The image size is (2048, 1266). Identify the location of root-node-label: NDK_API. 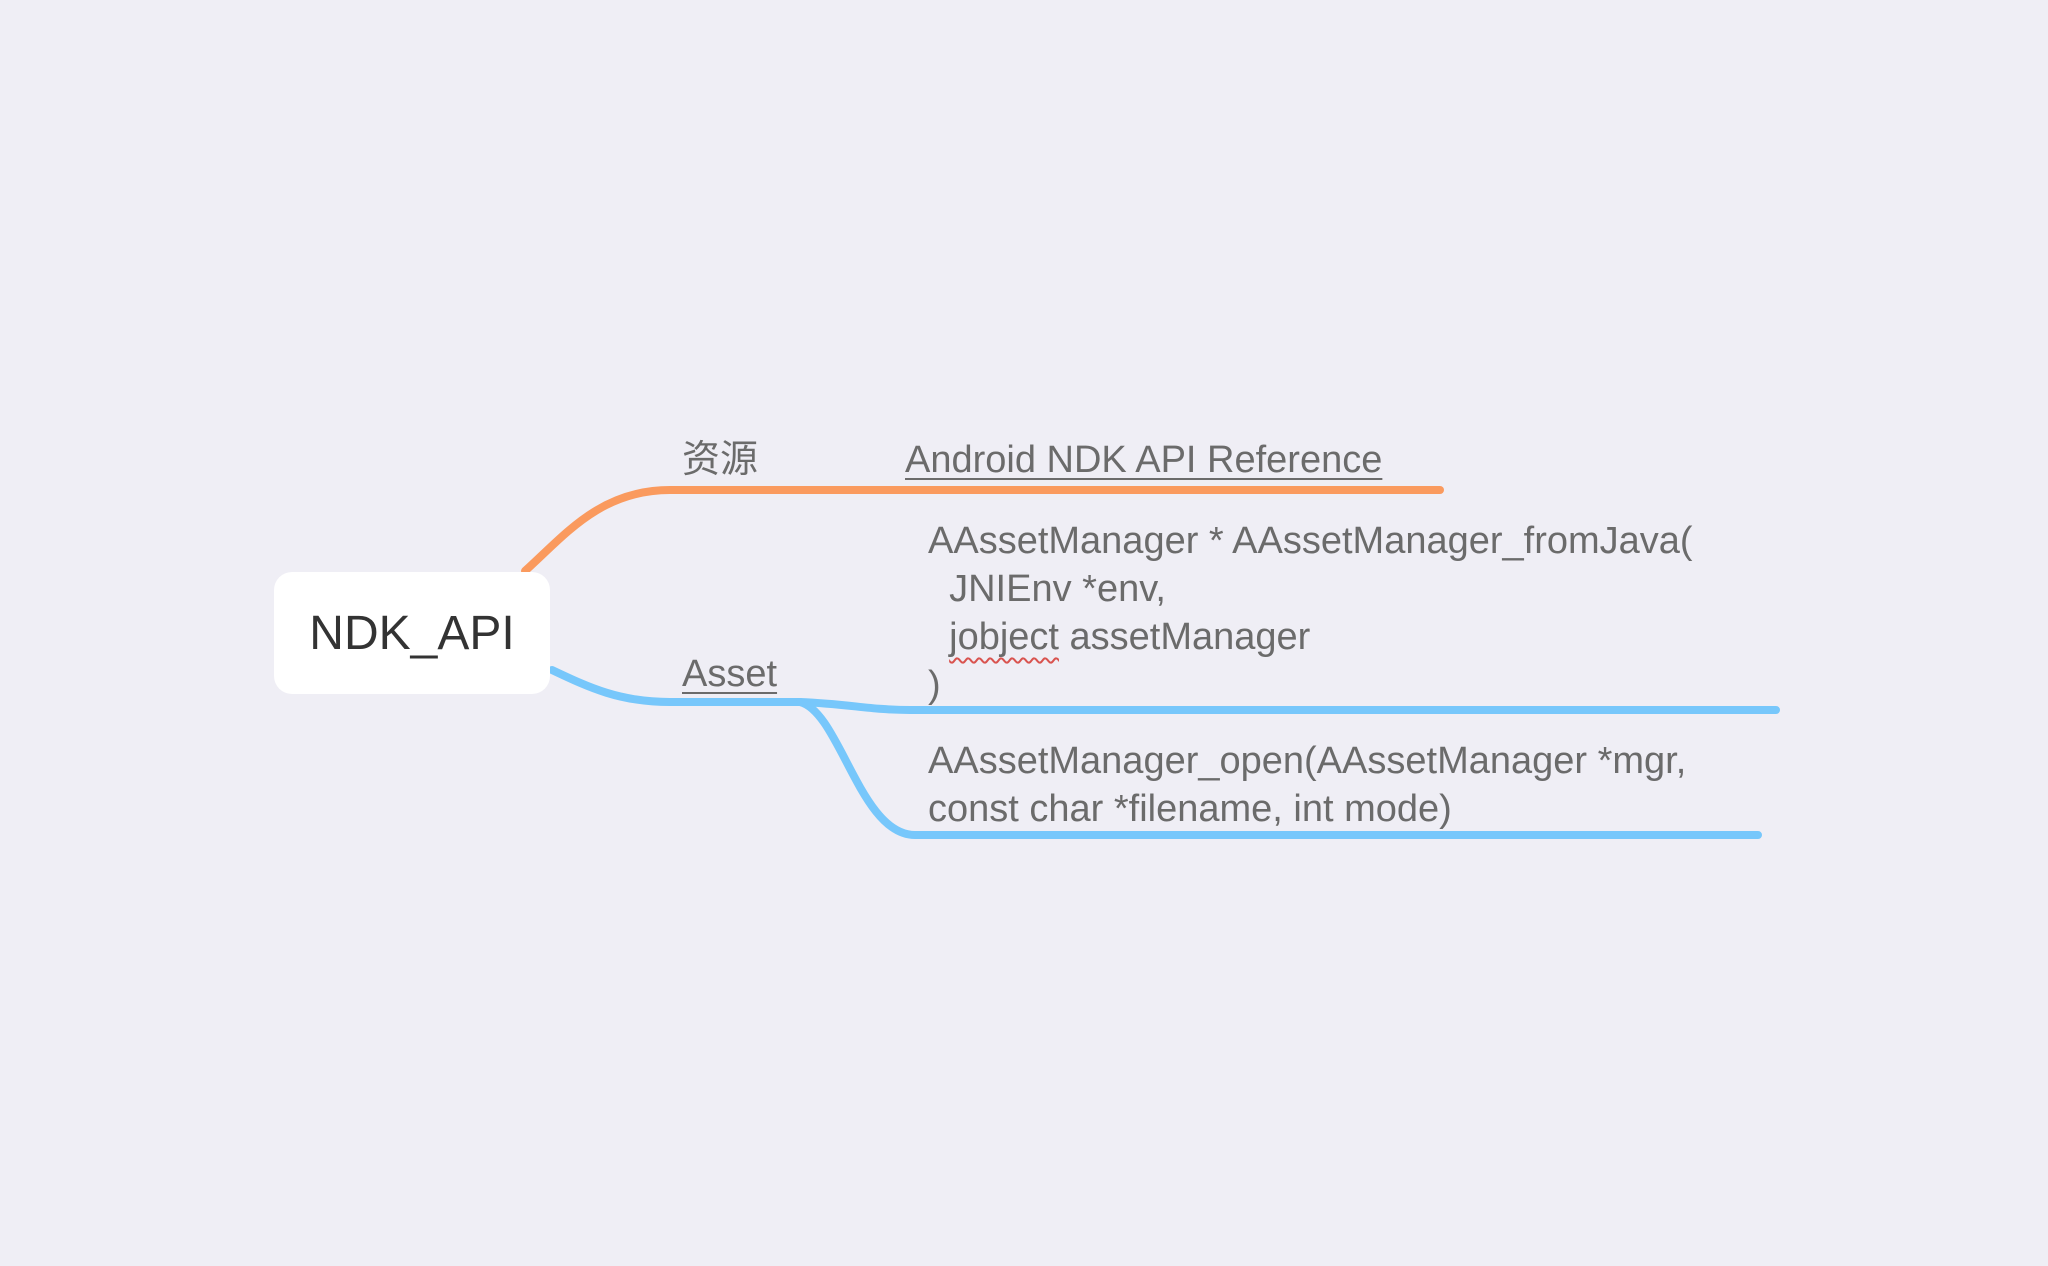
(412, 633).